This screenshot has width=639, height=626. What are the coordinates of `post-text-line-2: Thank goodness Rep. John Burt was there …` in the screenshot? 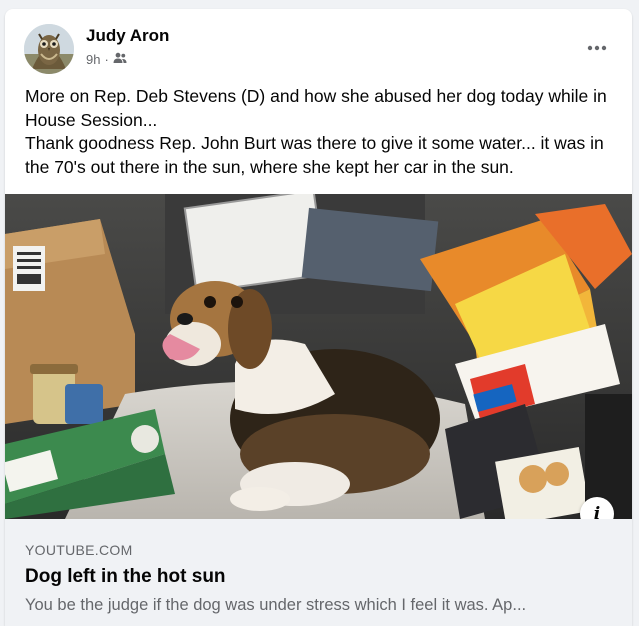 It's located at (314, 155).